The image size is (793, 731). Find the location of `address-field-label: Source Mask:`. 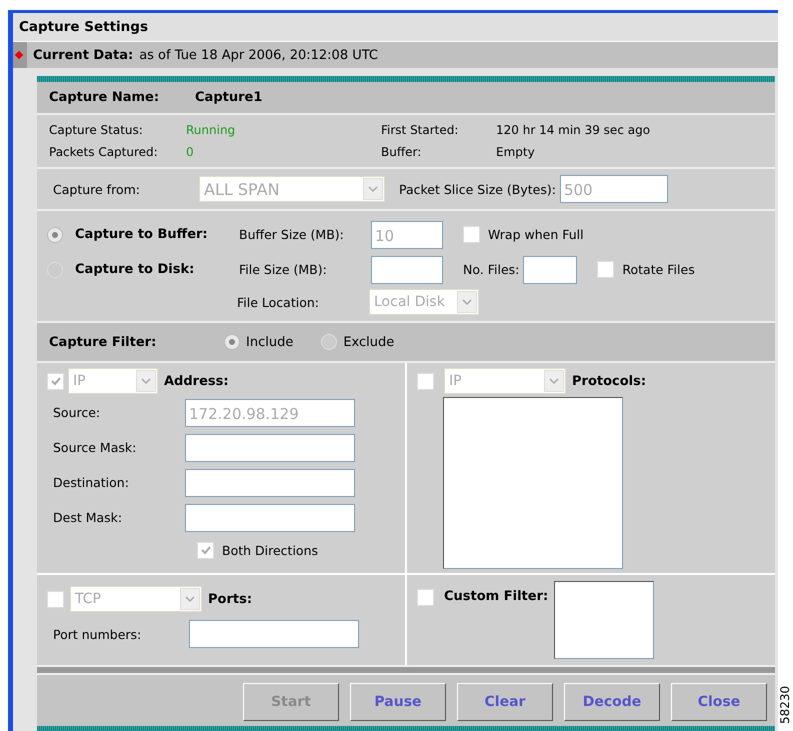

address-field-label: Source Mask: is located at coordinates (95, 447).